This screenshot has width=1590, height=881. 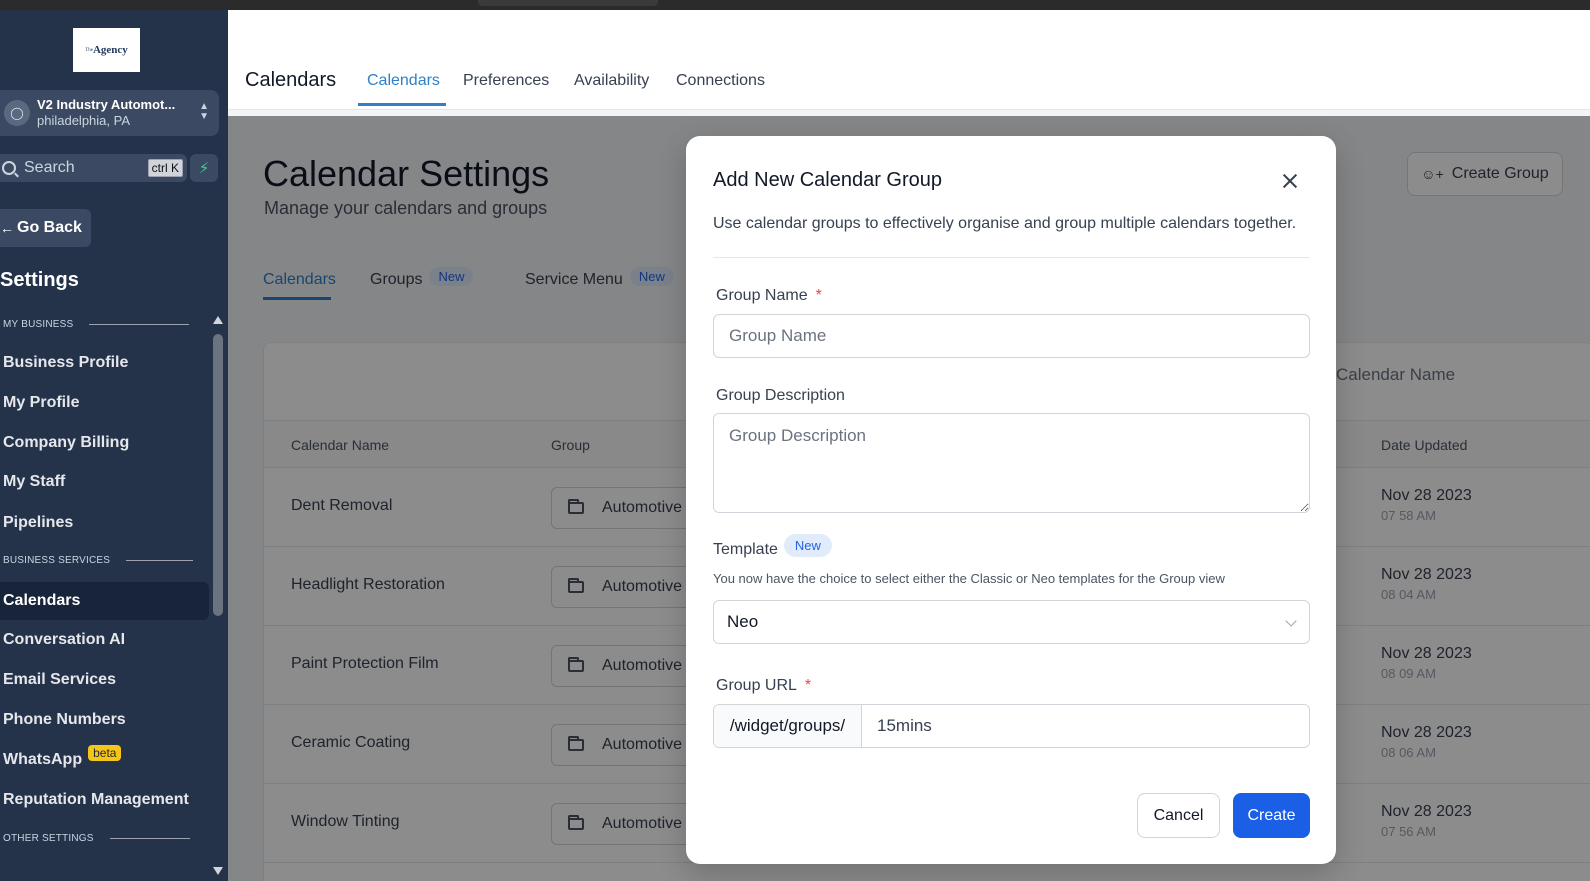 I want to click on template-select: Neo, so click(x=1011, y=622).